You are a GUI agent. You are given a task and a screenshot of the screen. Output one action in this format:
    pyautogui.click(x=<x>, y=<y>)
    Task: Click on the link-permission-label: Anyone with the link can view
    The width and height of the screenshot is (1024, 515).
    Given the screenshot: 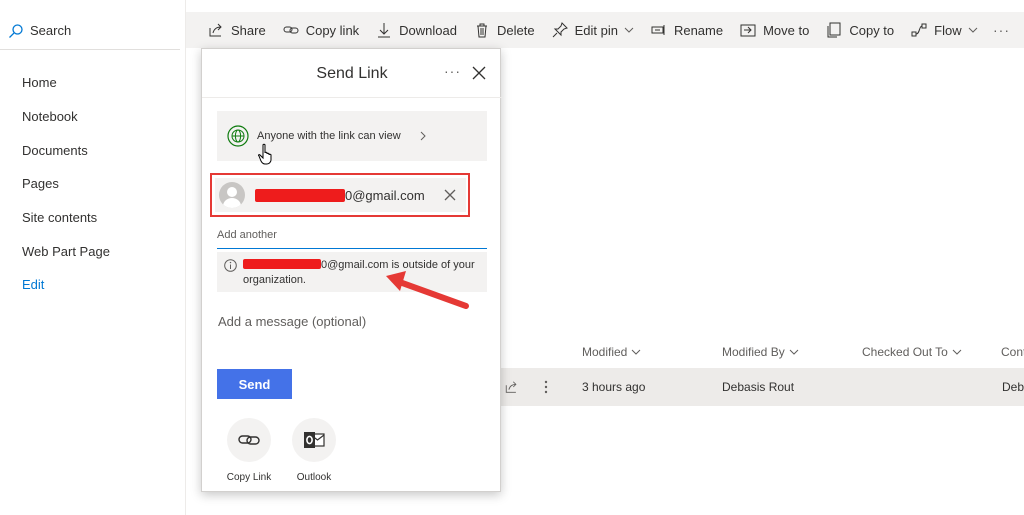 What is the action you would take?
    pyautogui.click(x=329, y=136)
    